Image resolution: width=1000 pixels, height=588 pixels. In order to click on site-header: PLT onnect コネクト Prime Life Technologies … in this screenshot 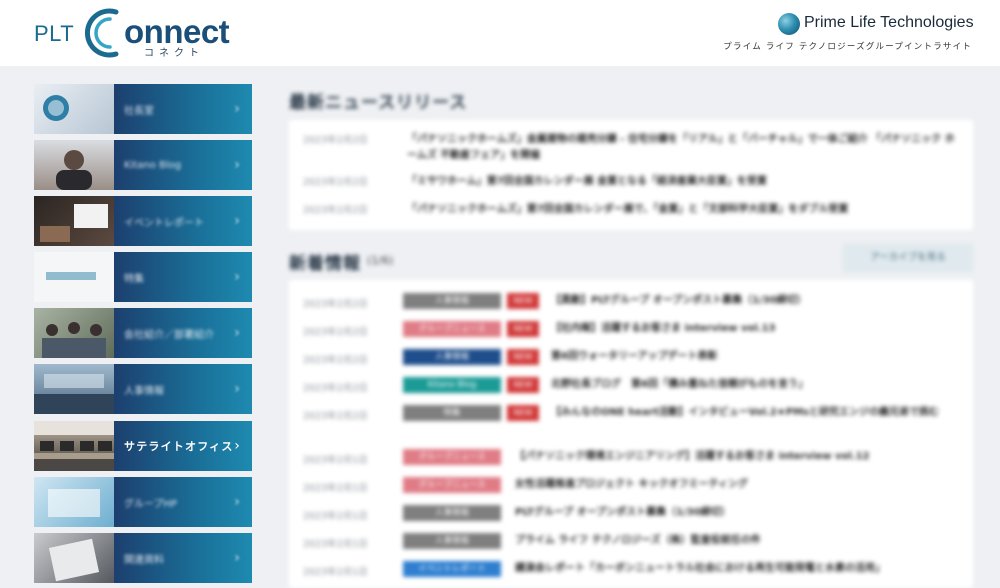, I will do `click(500, 33)`.